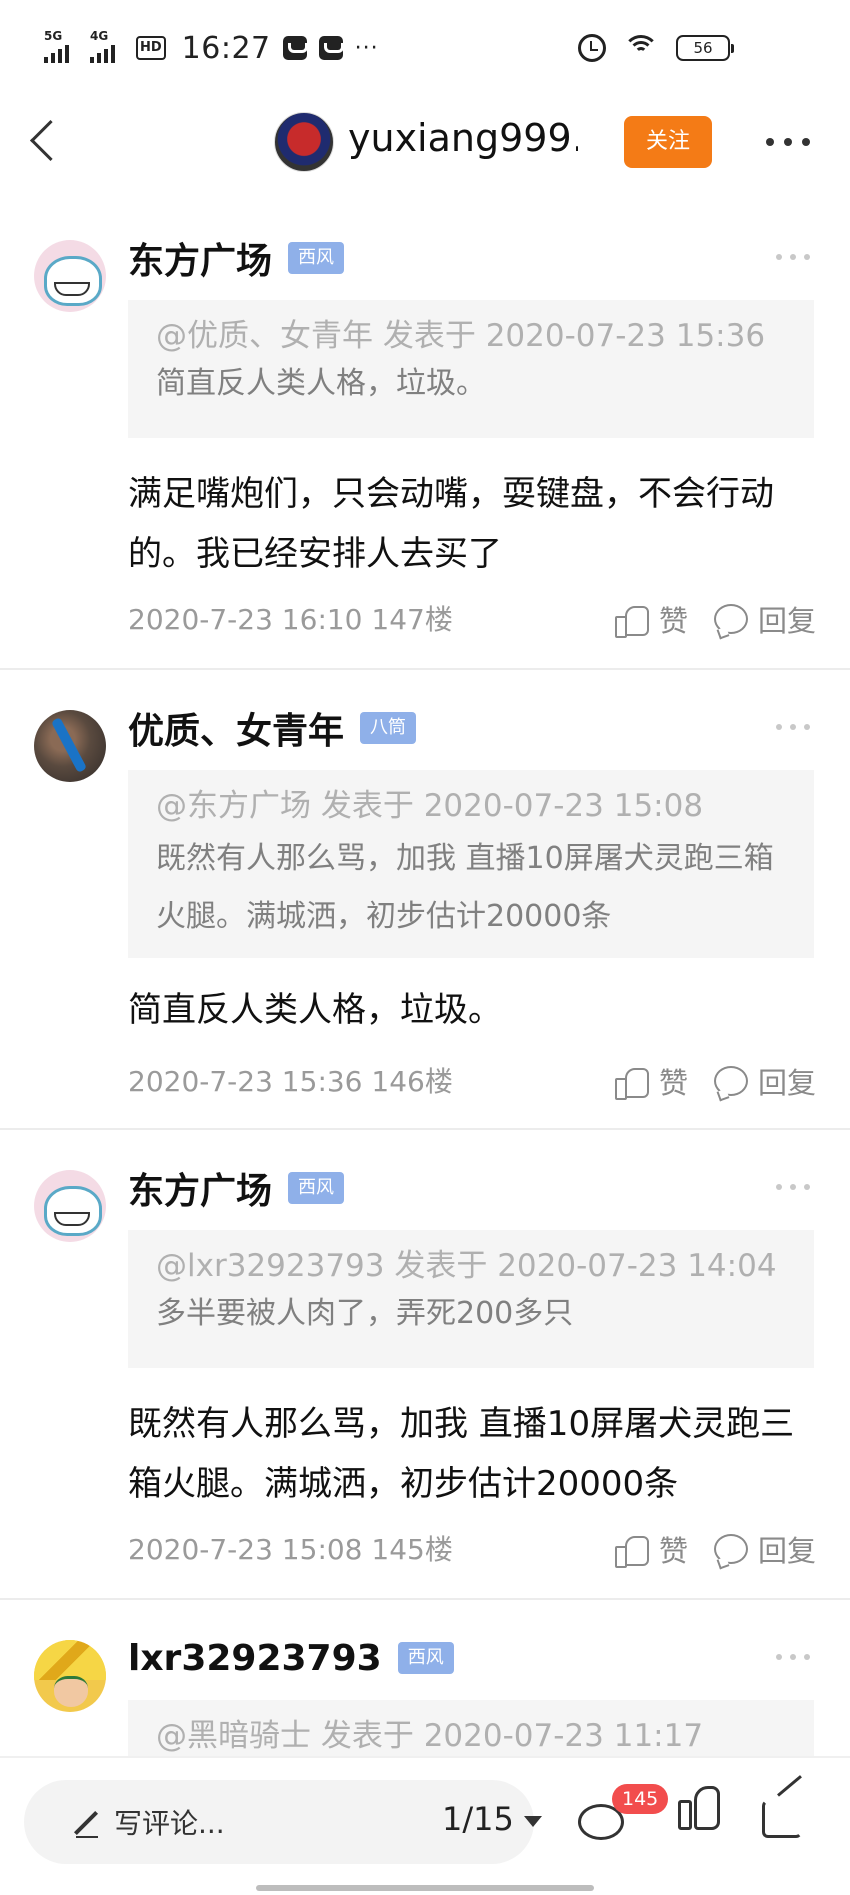  What do you see at coordinates (668, 142) in the screenshot?
I see `follow-button: 关注` at bounding box center [668, 142].